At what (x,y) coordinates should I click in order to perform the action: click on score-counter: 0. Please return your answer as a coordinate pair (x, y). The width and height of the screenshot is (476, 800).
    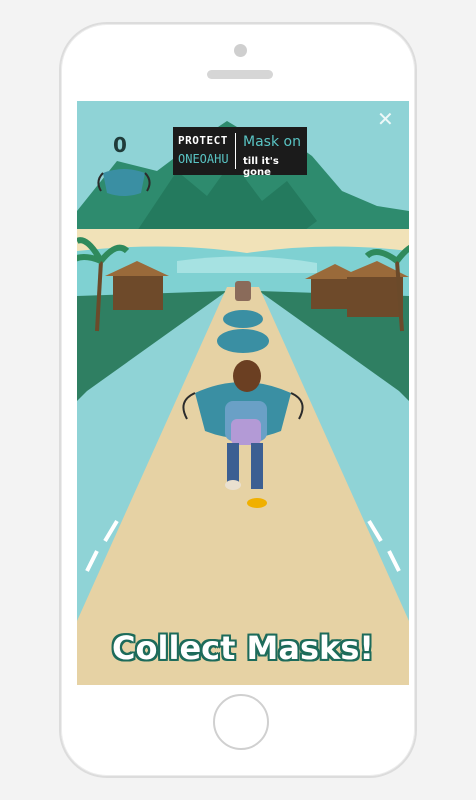
    Looking at the image, I should click on (120, 145).